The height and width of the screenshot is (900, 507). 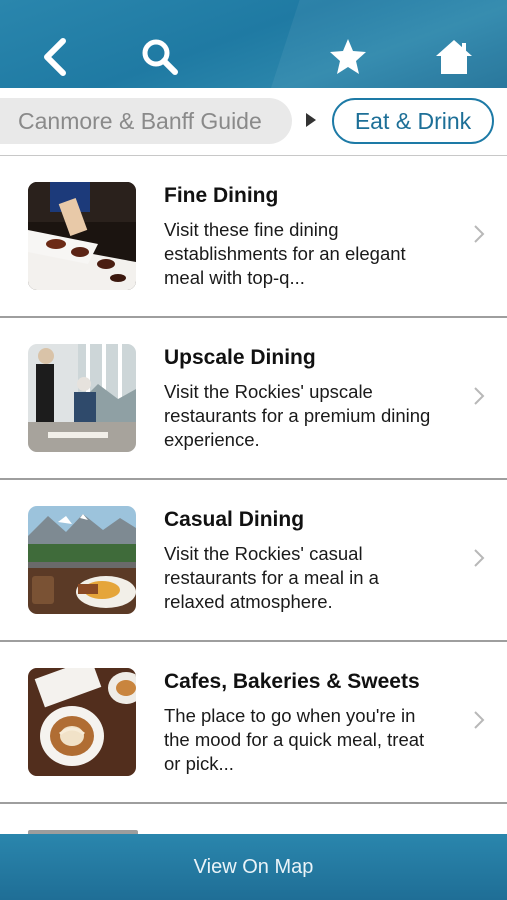 I want to click on upscale-dining-thumbnail, so click(x=82, y=398).